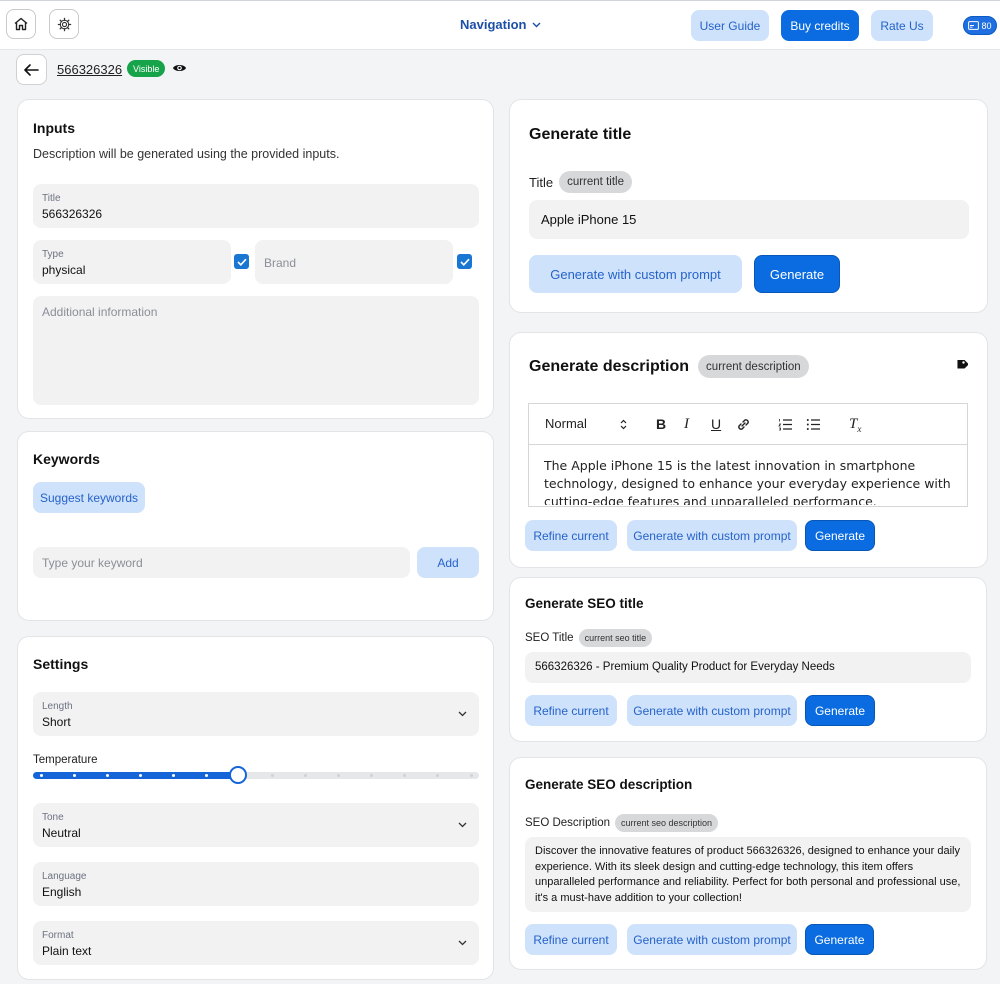 The image size is (1000, 984). Describe the element at coordinates (712, 939) in the screenshot. I see `seo-description-custom-prompt-button: Generate with custom prompt` at that location.